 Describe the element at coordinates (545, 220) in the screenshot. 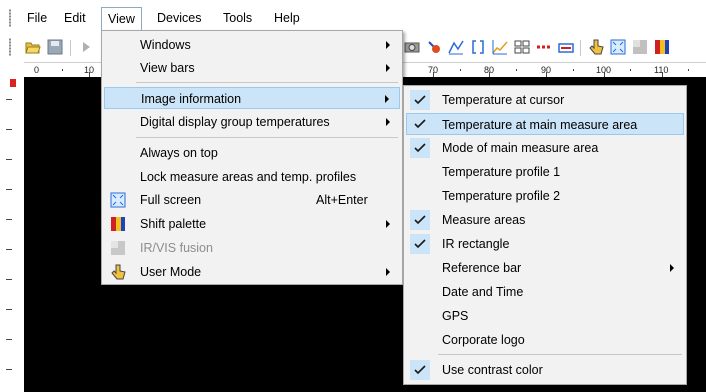

I see `submenu-item-measure-areas: Measure areas` at that location.